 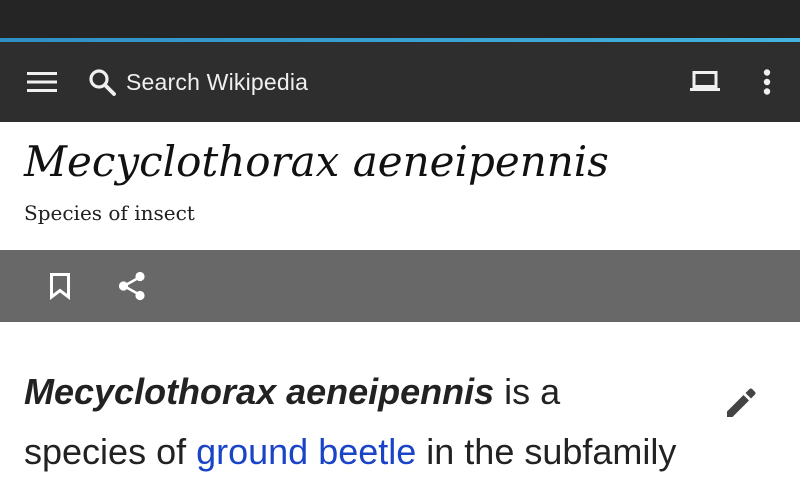 What do you see at coordinates (217, 82) in the screenshot?
I see `search-input: Search Wikipedia` at bounding box center [217, 82].